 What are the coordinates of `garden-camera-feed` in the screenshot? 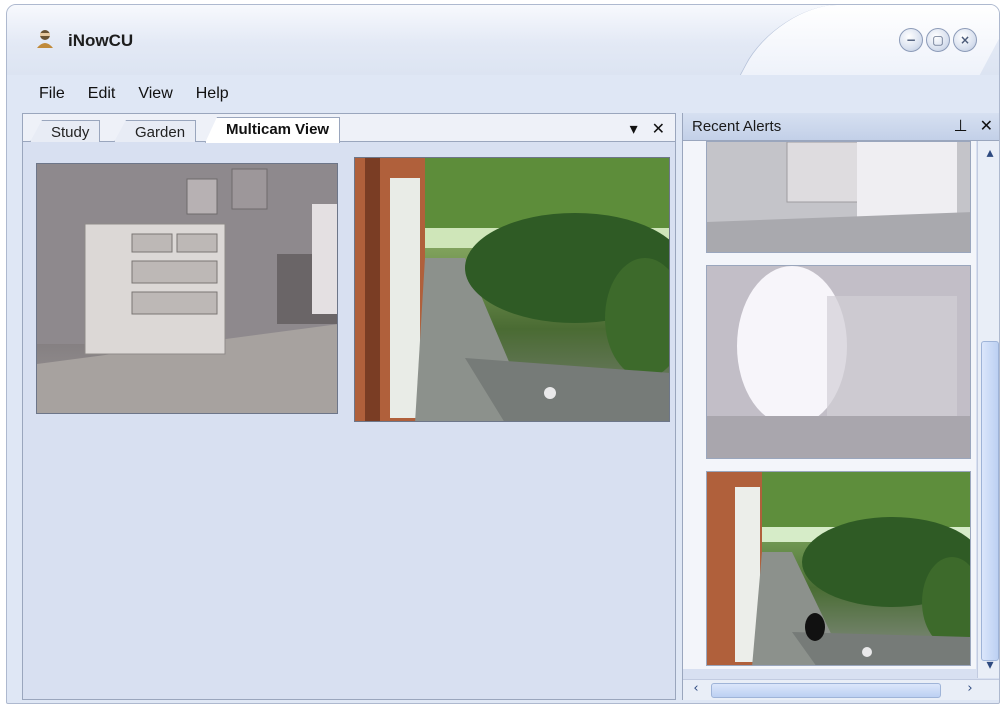 It's located at (512, 289).